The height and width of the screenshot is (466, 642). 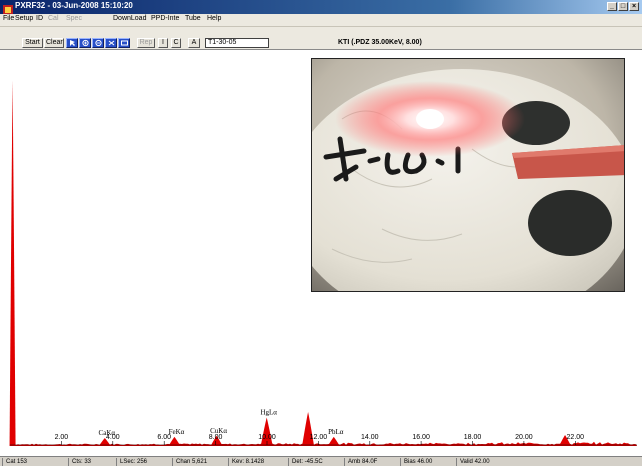 What do you see at coordinates (194, 43) in the screenshot?
I see `a-button: A` at bounding box center [194, 43].